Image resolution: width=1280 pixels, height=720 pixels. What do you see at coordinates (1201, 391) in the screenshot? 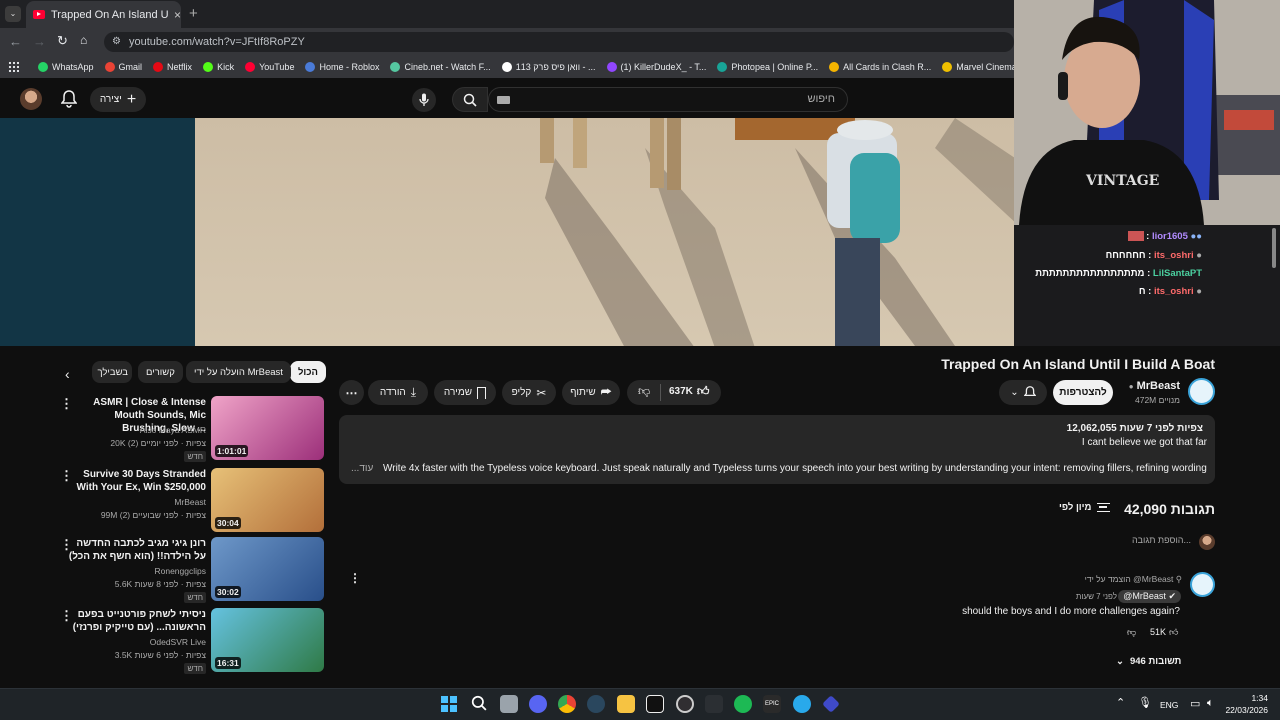
I see `channel-avatar` at bounding box center [1201, 391].